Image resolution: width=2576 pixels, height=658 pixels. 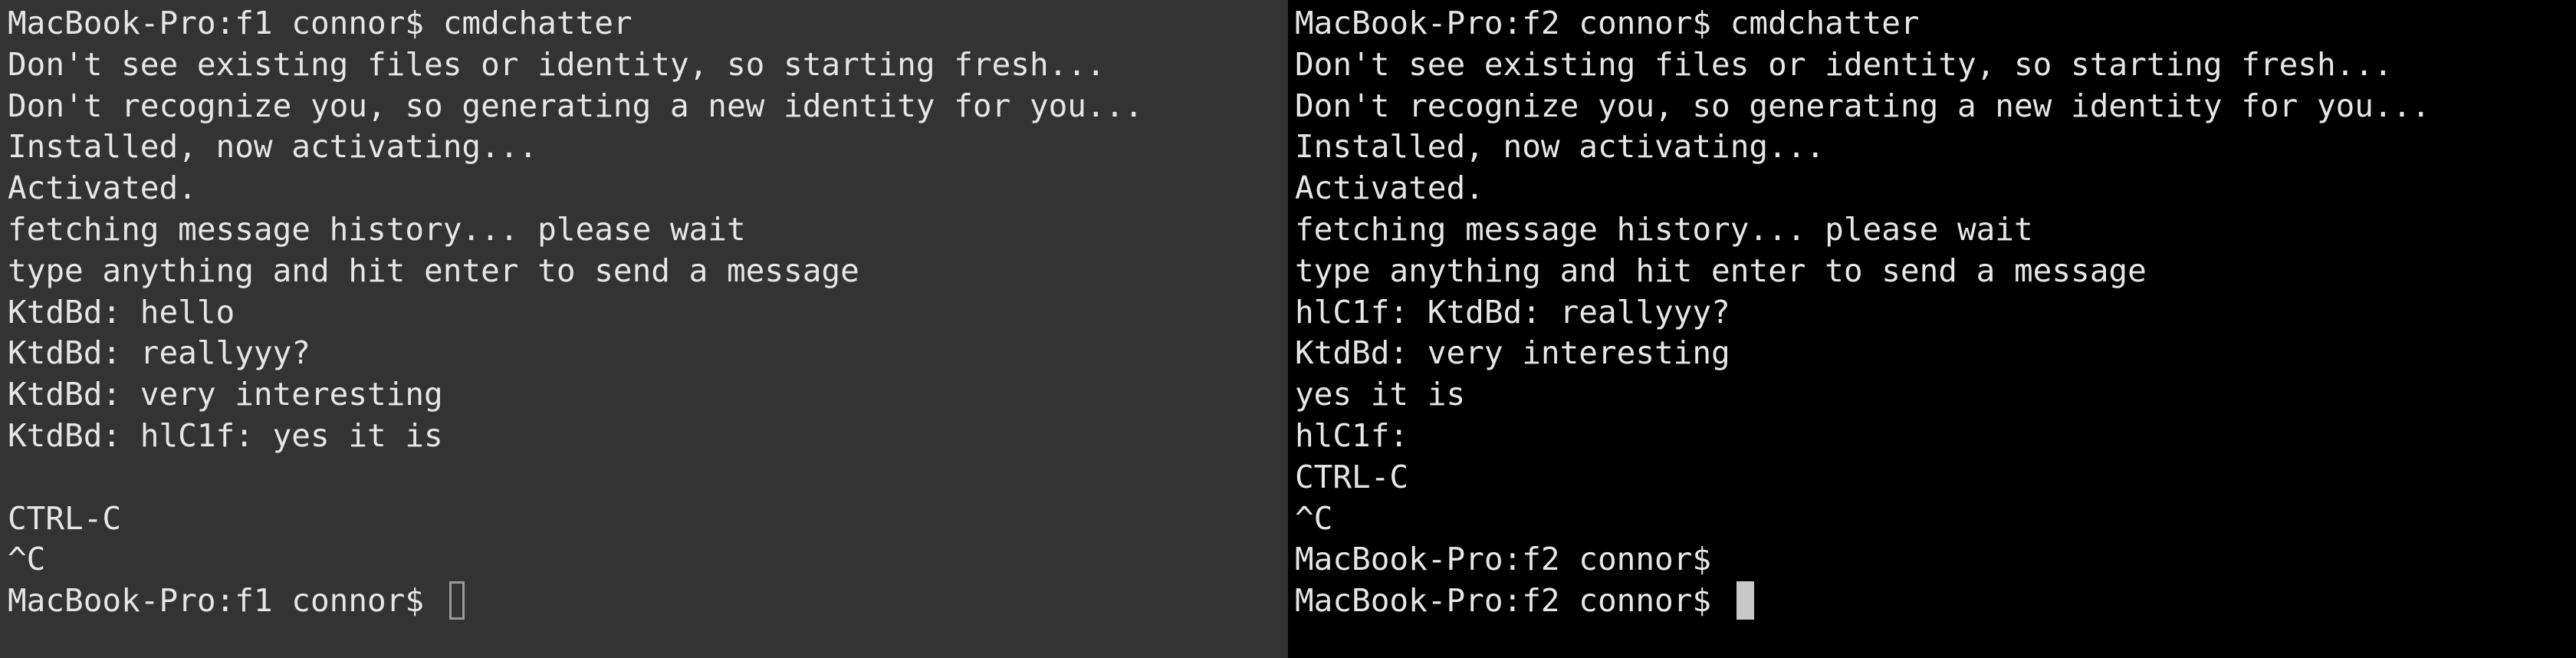 I want to click on cursor-block-icon, so click(x=1745, y=600).